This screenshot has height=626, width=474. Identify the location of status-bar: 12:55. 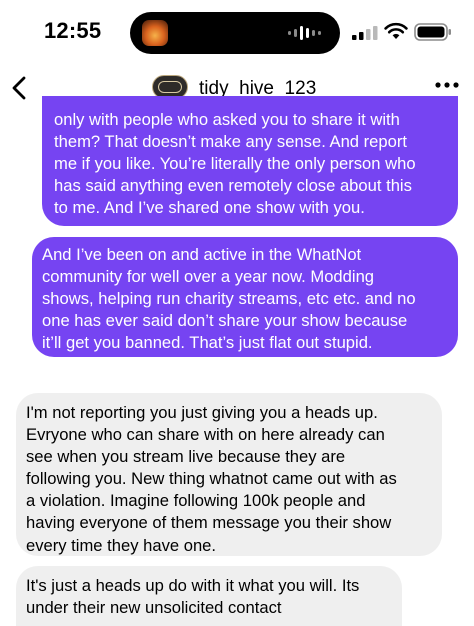
(237, 31).